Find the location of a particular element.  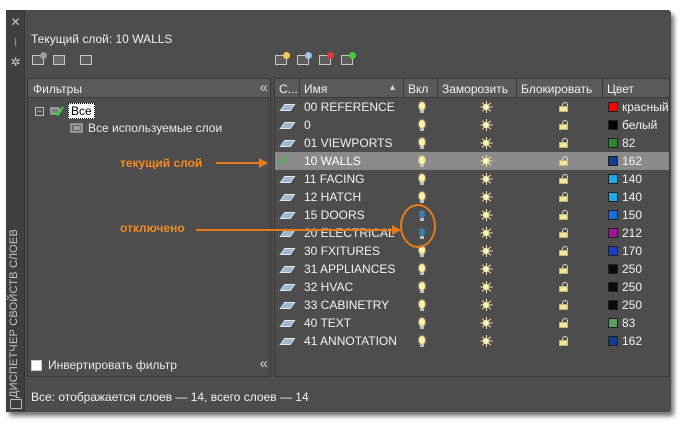

layer-name: 15 DOORS is located at coordinates (354, 215).